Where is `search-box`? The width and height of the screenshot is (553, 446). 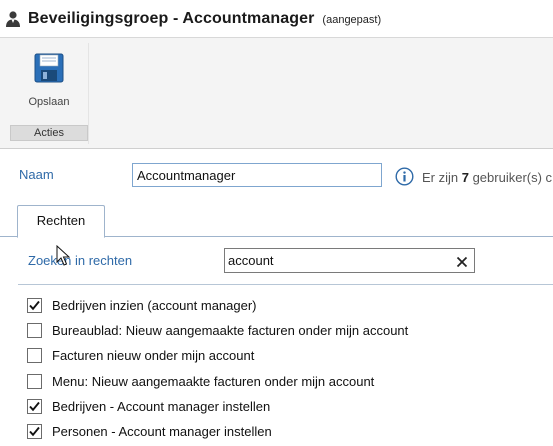
search-box is located at coordinates (349, 260).